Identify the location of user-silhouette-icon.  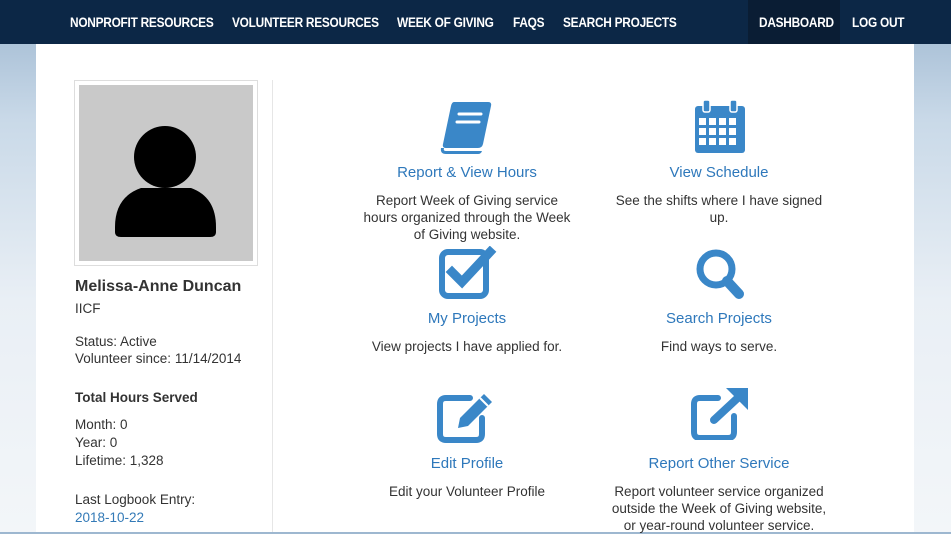
(165, 181).